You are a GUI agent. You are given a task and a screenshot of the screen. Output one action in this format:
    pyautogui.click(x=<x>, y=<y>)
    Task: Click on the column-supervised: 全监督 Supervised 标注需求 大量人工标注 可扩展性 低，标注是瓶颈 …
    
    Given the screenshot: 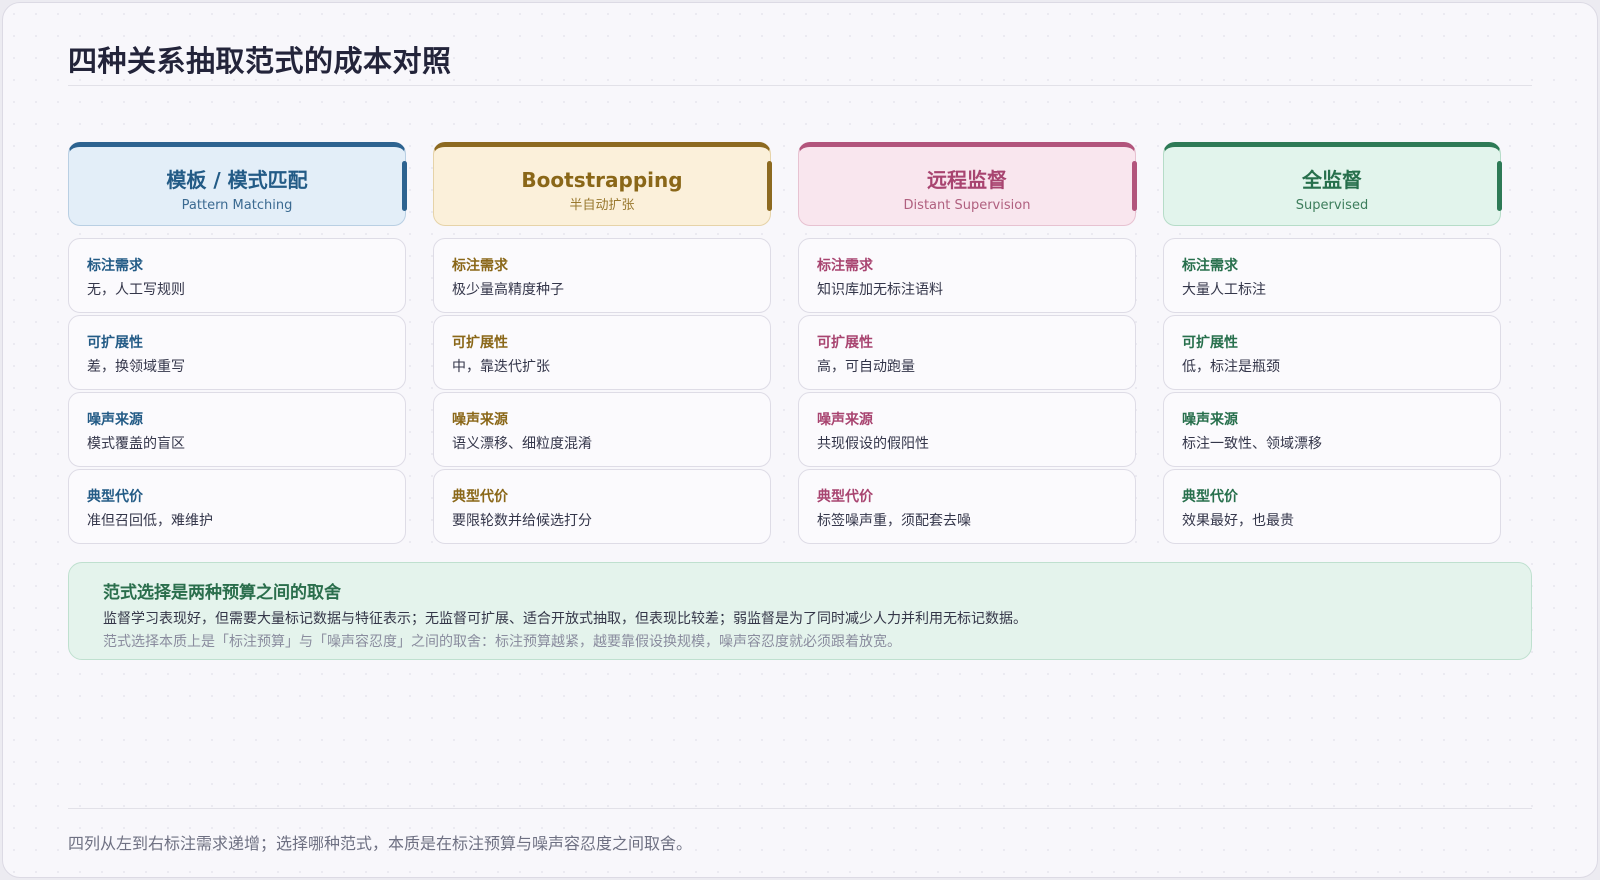 What is the action you would take?
    pyautogui.click(x=1332, y=343)
    